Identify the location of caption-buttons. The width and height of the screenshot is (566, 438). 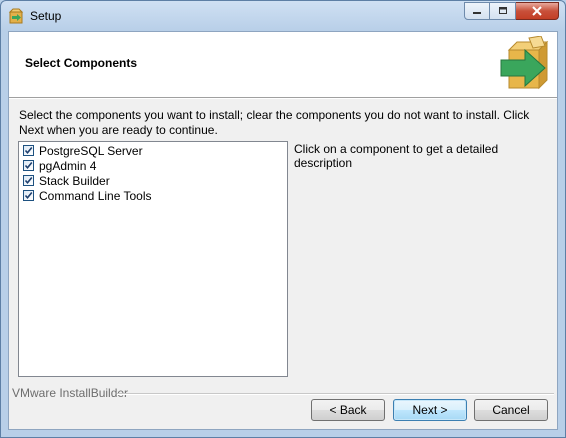
(511, 11).